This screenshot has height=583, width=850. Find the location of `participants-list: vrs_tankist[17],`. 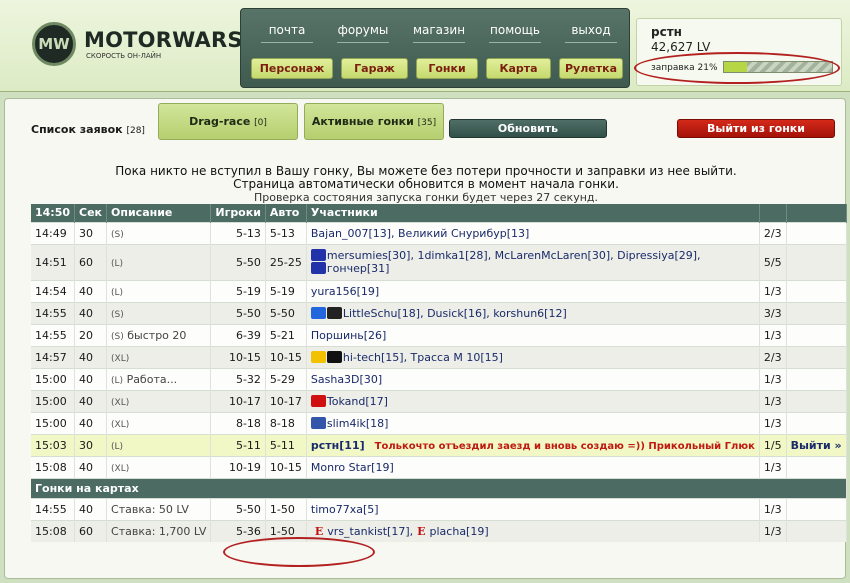

participants-list: vrs_tankist[17], is located at coordinates (370, 531).